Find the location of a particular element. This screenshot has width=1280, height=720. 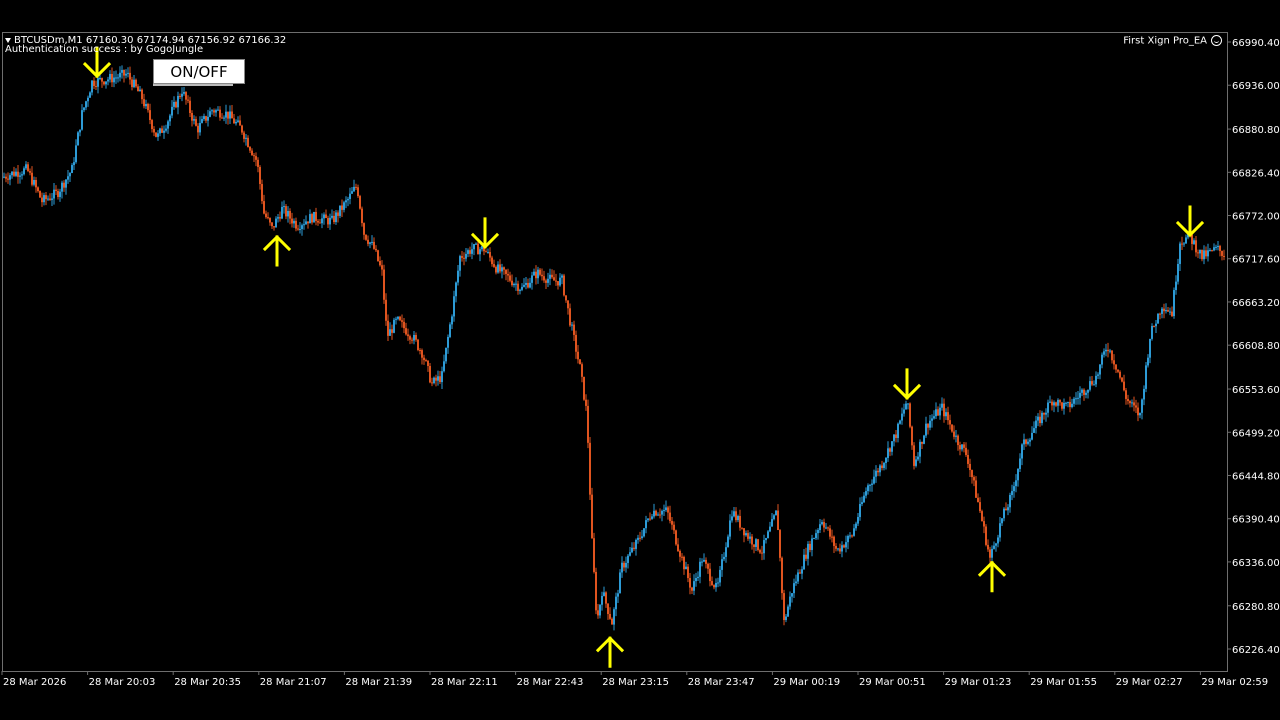

sell-arrow-icon is located at coordinates (485, 233).